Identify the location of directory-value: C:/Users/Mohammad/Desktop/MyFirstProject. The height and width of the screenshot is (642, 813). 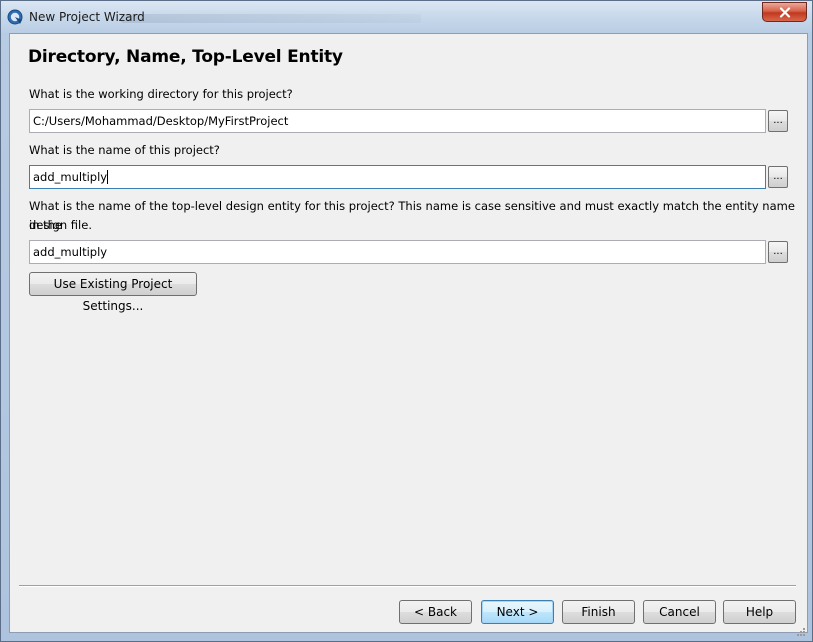
(161, 121).